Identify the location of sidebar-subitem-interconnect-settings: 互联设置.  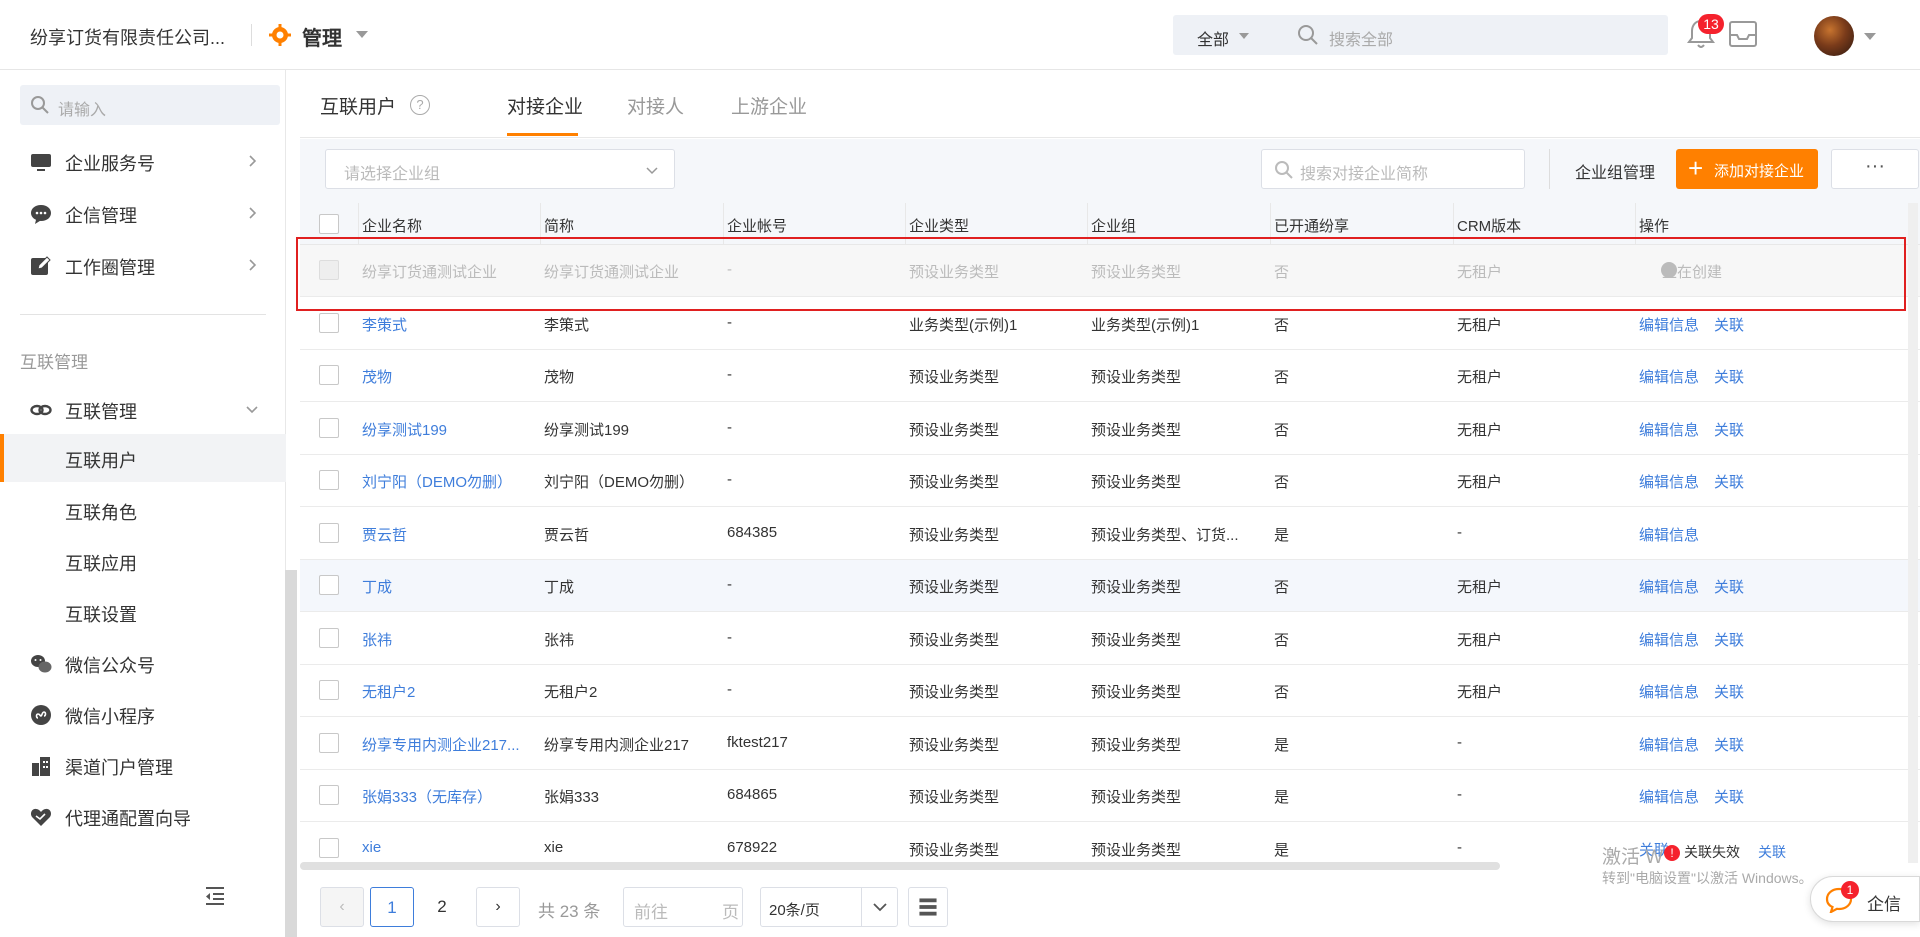
(143, 612).